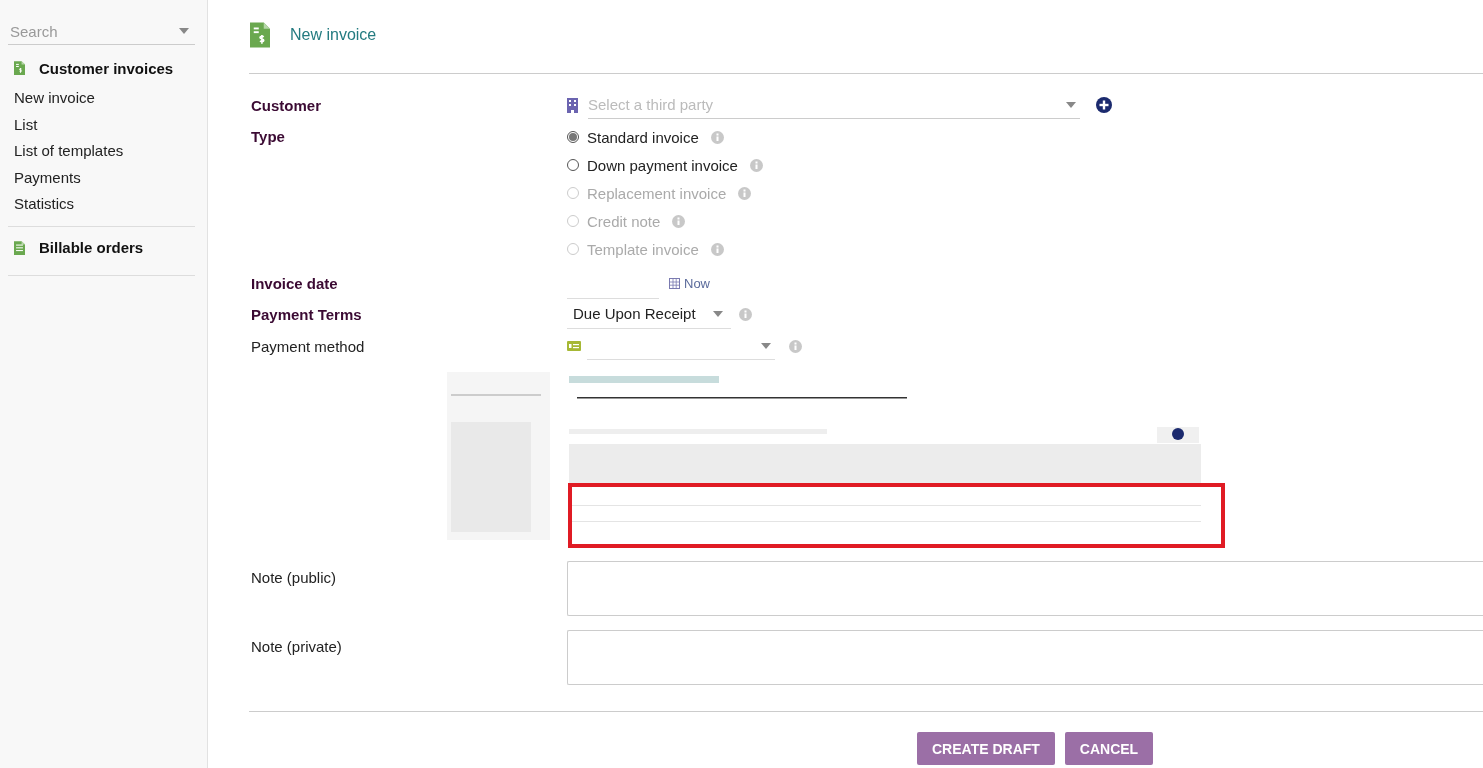  What do you see at coordinates (986, 748) in the screenshot?
I see `action-button: CREATE DRAFT` at bounding box center [986, 748].